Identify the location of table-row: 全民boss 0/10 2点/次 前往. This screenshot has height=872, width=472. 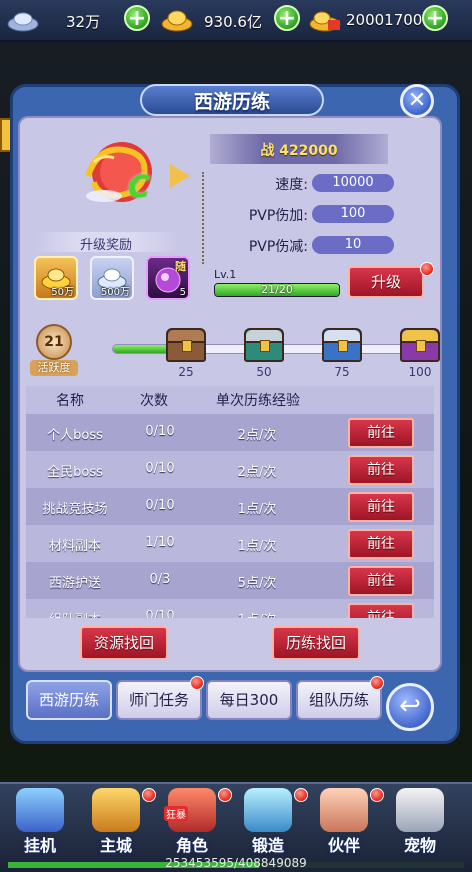
(230, 469).